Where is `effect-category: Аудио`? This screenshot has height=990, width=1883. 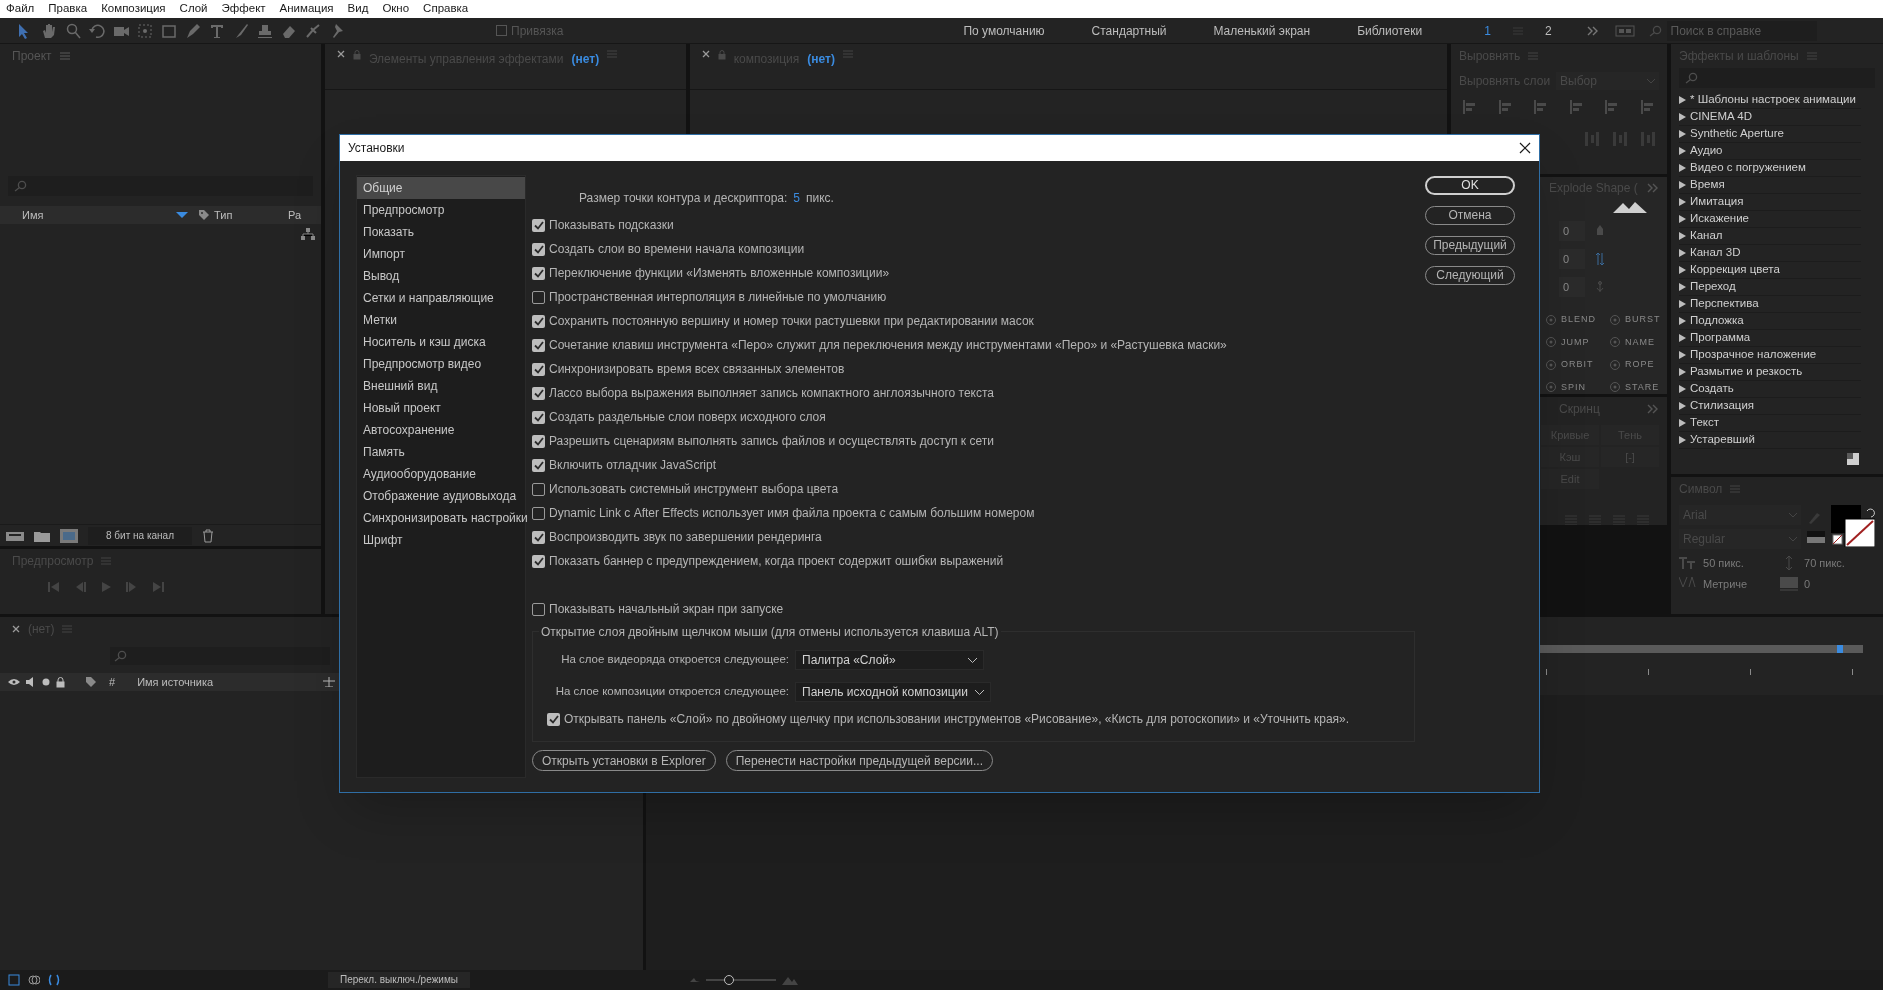 effect-category: Аудио is located at coordinates (1770, 151).